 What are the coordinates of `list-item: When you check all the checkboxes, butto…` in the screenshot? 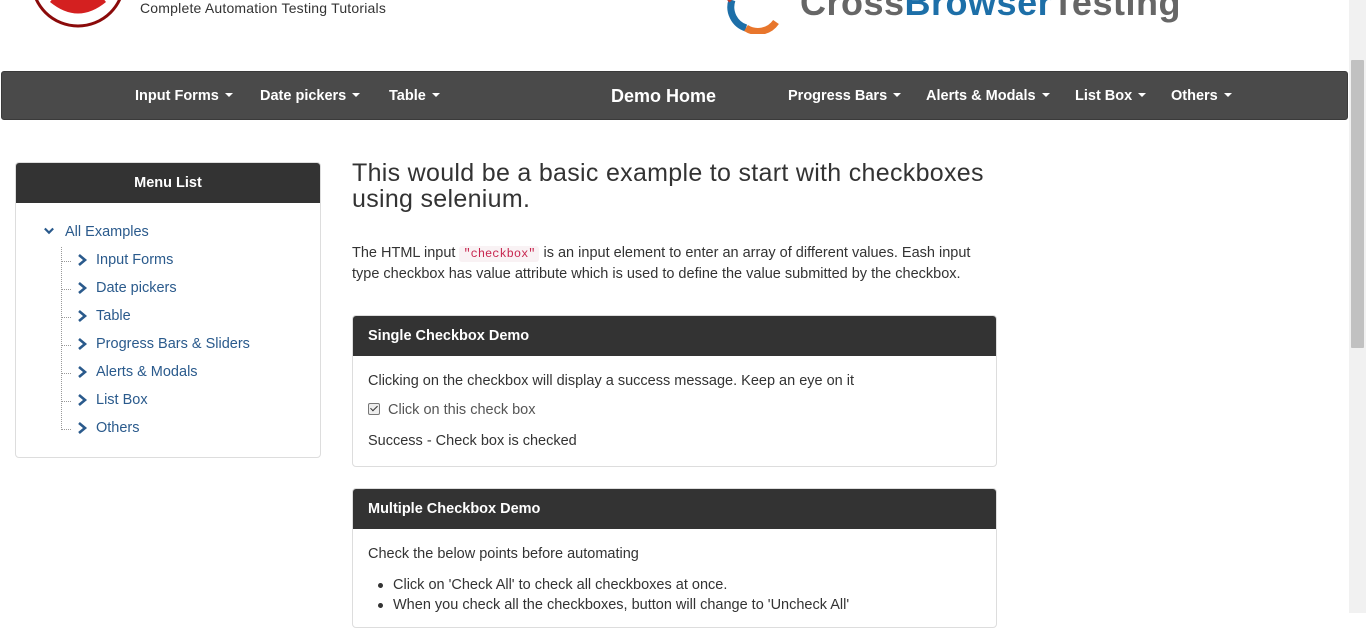 It's located at (613, 605).